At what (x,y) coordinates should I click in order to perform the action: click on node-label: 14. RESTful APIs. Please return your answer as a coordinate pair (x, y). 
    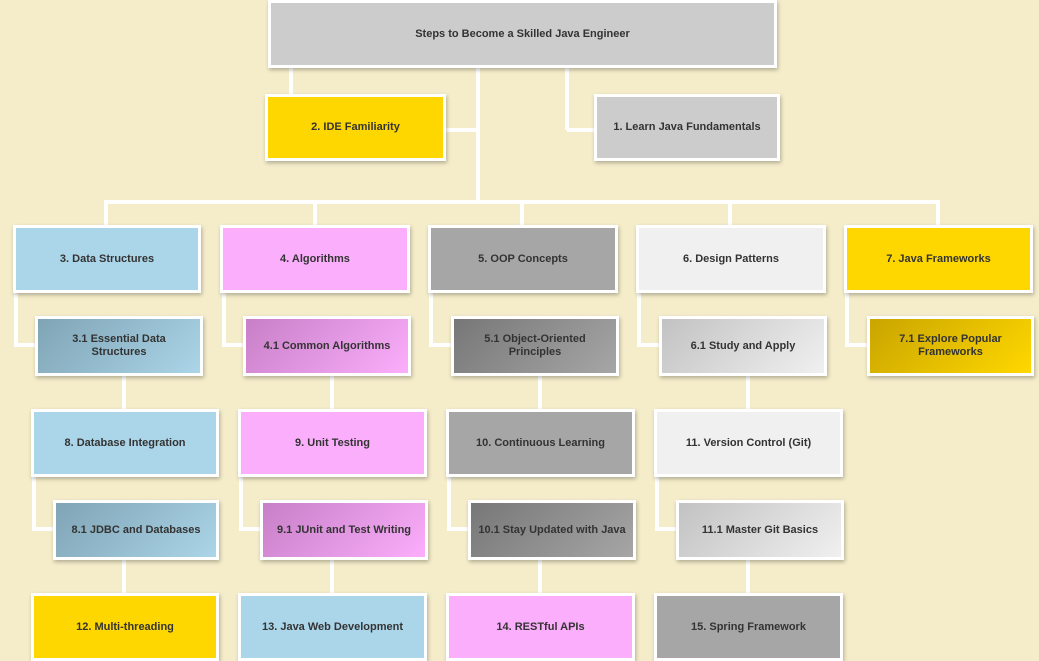
    Looking at the image, I should click on (540, 626).